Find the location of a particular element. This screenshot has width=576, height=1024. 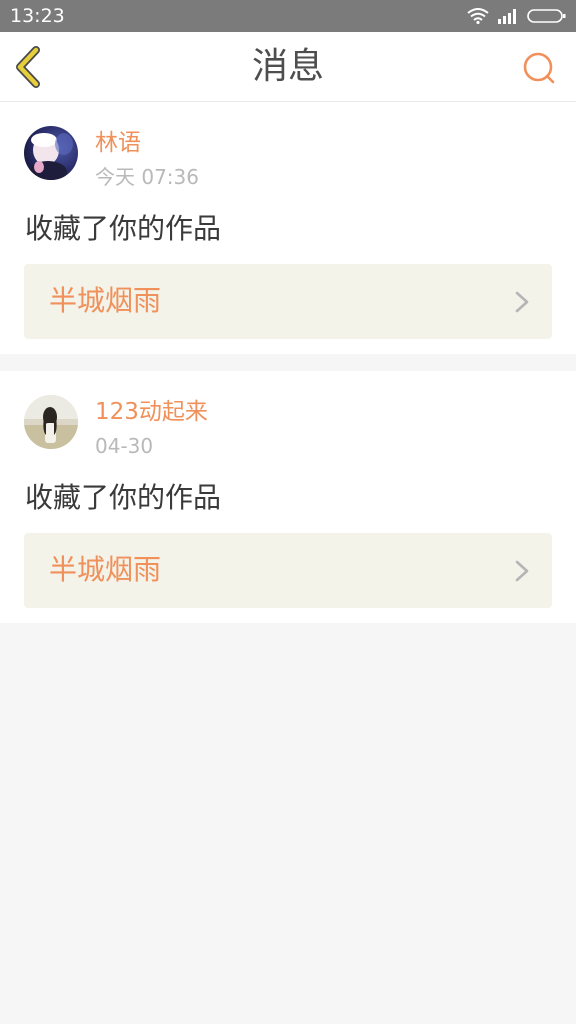

signal-icon is located at coordinates (507, 16).